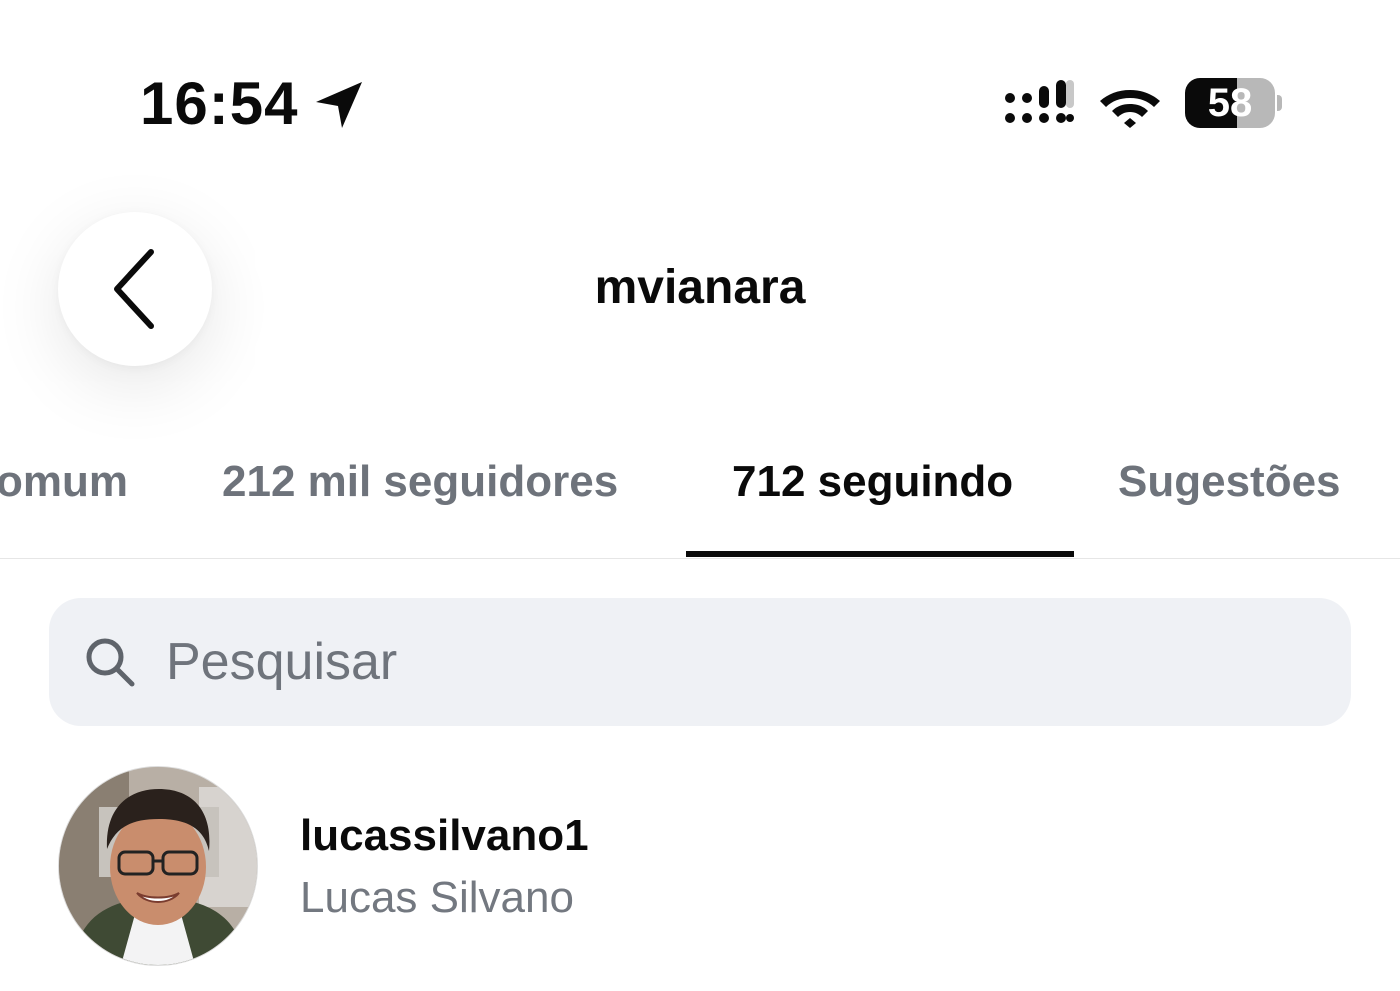  Describe the element at coordinates (741, 662) in the screenshot. I see `search-input` at that location.